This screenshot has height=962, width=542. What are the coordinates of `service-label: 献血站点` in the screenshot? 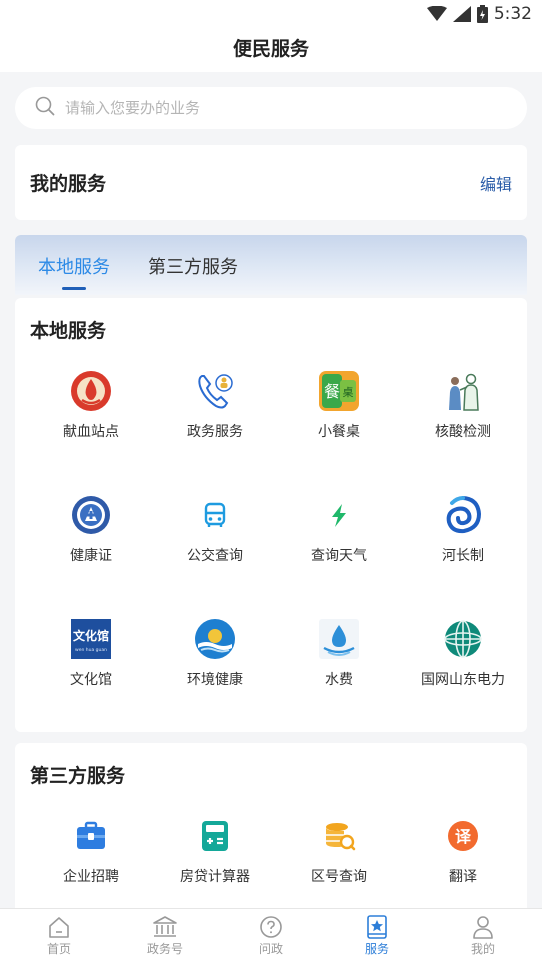 It's located at (91, 432).